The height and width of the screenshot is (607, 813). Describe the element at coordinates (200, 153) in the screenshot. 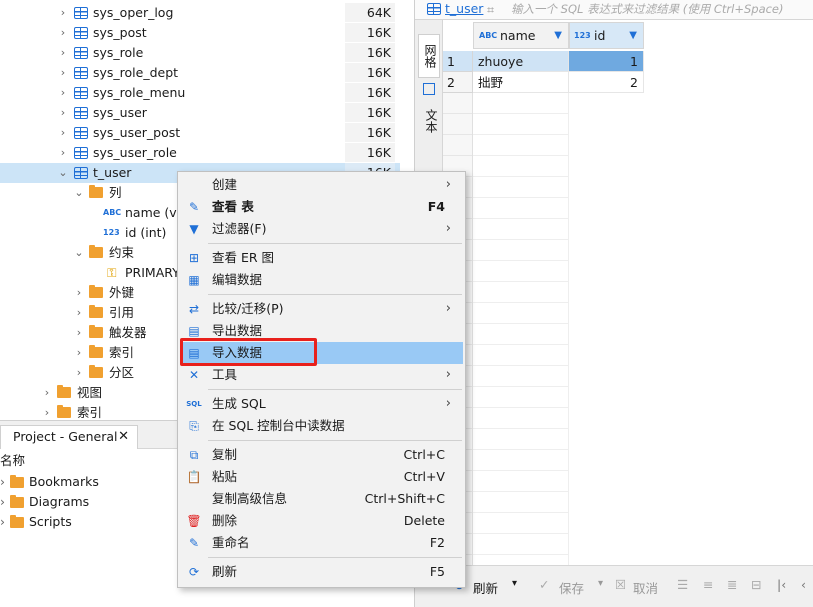

I see `tree-row-sys-user-role: › sys_user_role 16K` at that location.